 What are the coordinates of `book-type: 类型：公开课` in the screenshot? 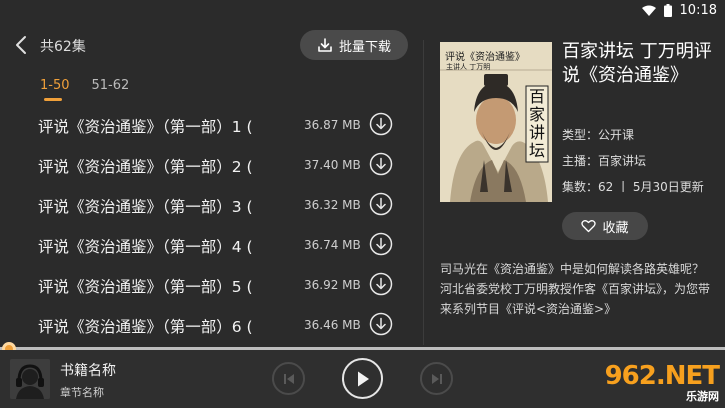 It's located at (598, 135).